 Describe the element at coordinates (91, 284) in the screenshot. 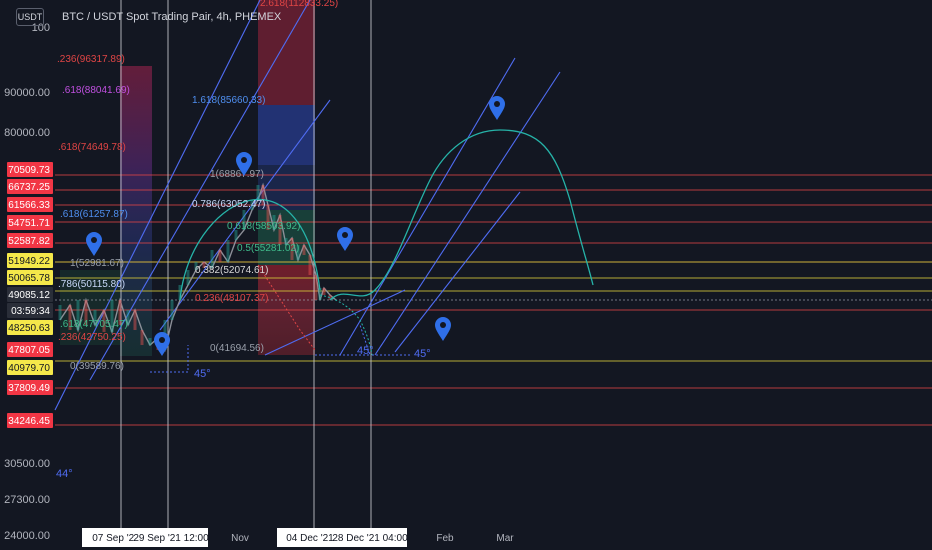

I see `fib-level-label: .786(50115.80)` at that location.